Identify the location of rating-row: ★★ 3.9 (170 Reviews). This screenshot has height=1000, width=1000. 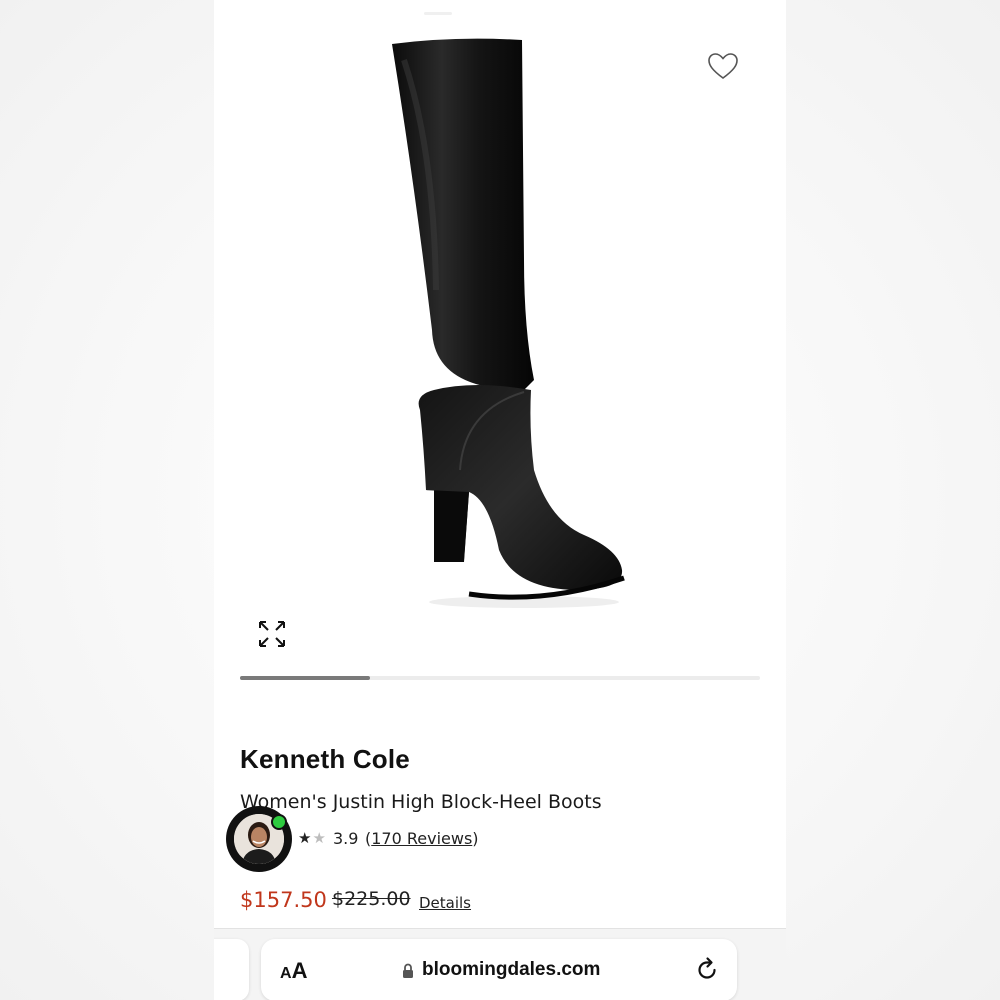
(440, 840).